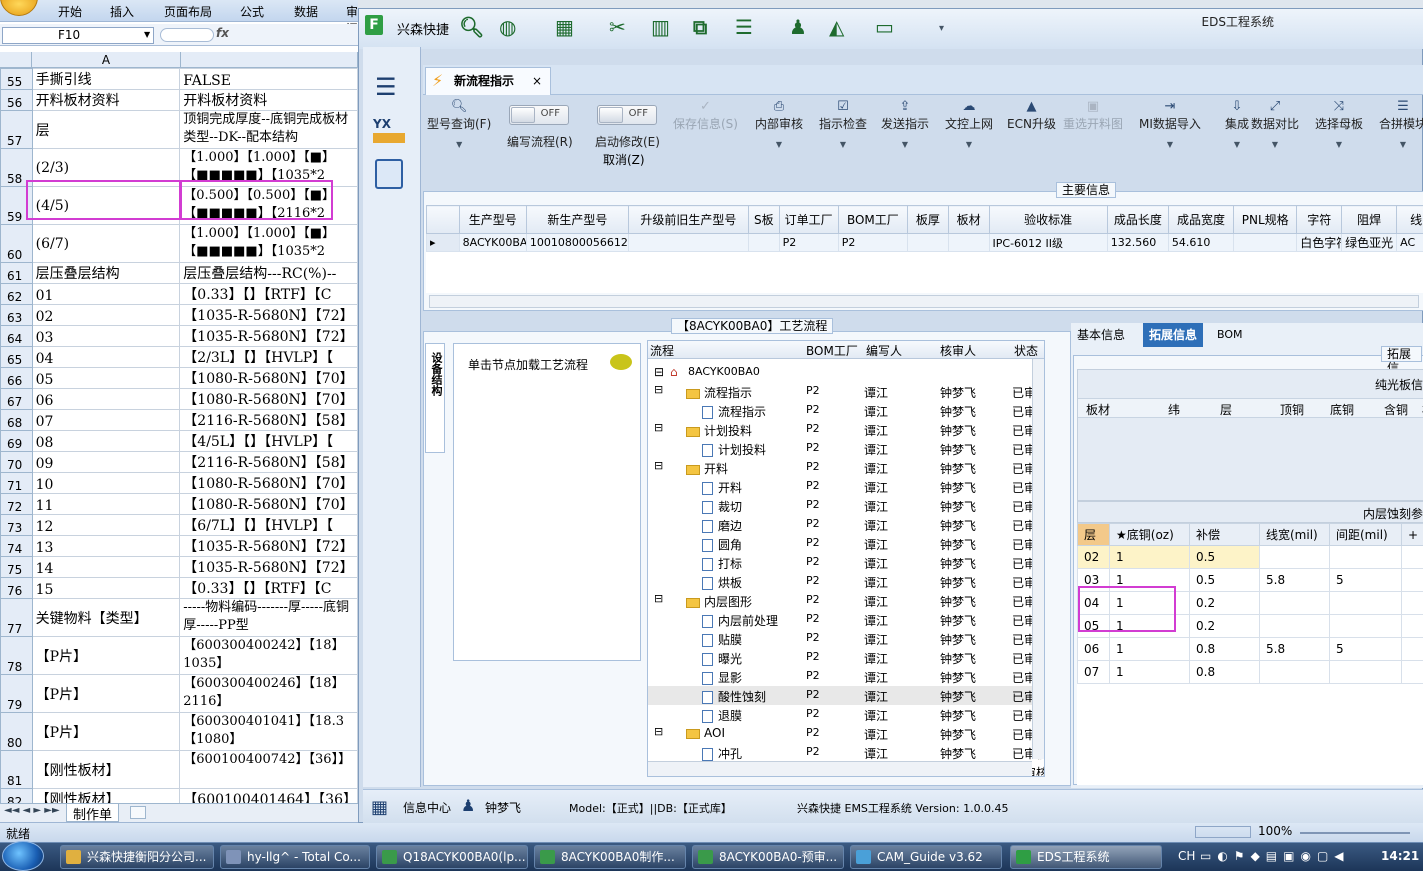  What do you see at coordinates (16, 399) in the screenshot?
I see `row-number: 67` at bounding box center [16, 399].